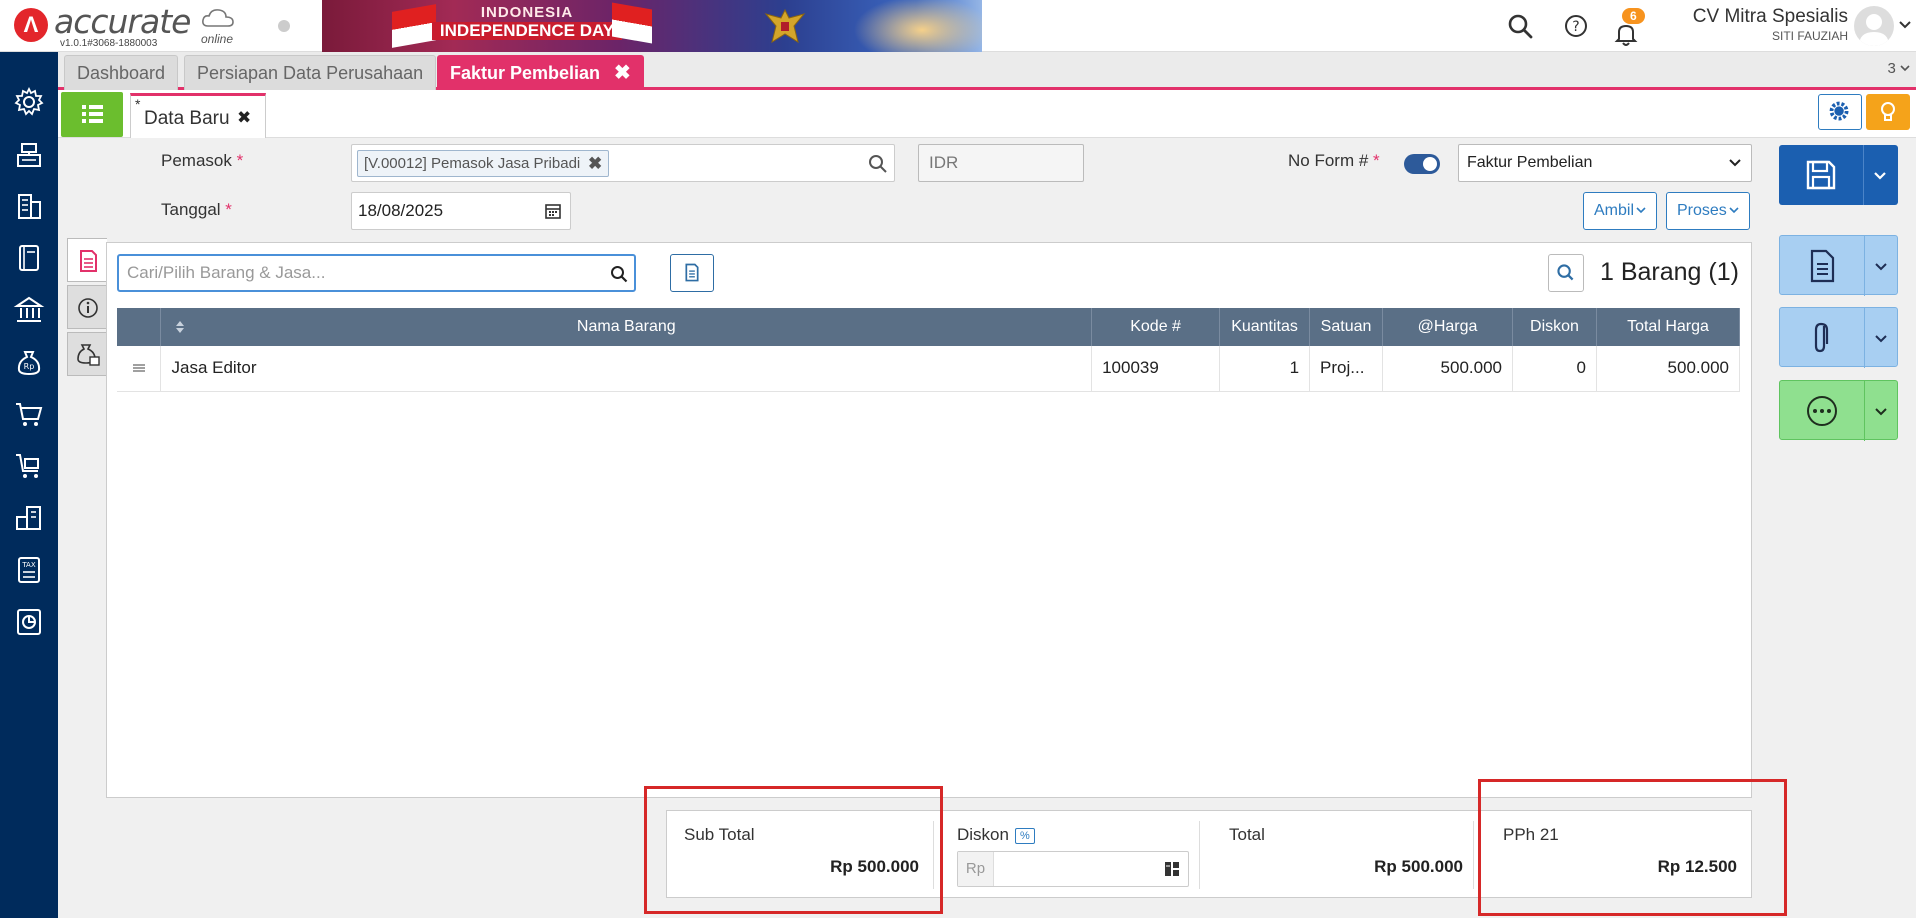  What do you see at coordinates (692, 273) in the screenshot?
I see `item-detail-button` at bounding box center [692, 273].